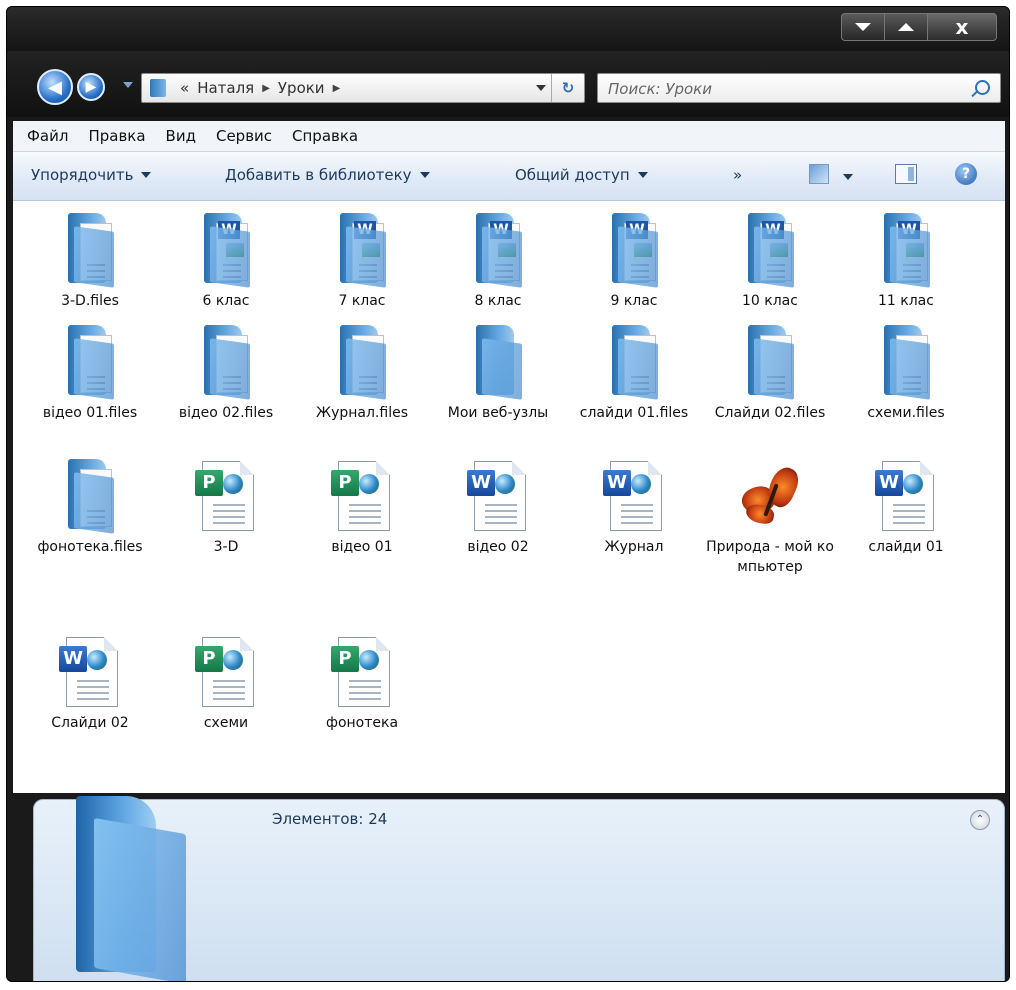  I want to click on menu-help: Справка, so click(325, 136).